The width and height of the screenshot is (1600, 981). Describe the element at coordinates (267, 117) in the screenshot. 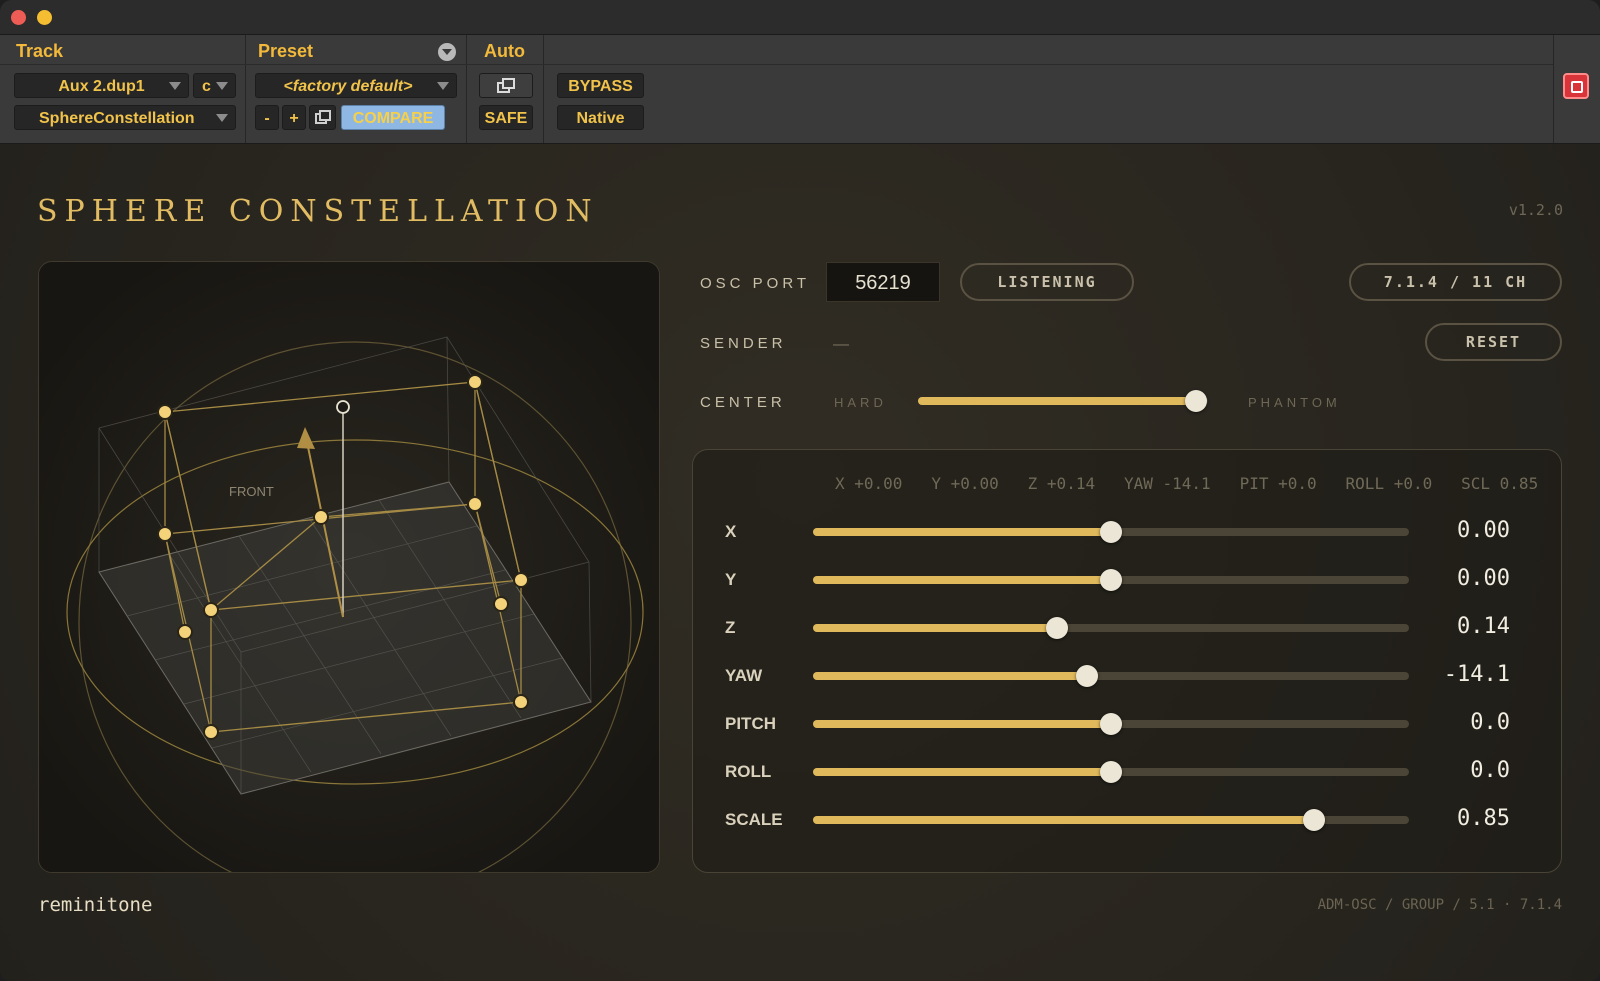

I see `previous-preset-button: -` at that location.